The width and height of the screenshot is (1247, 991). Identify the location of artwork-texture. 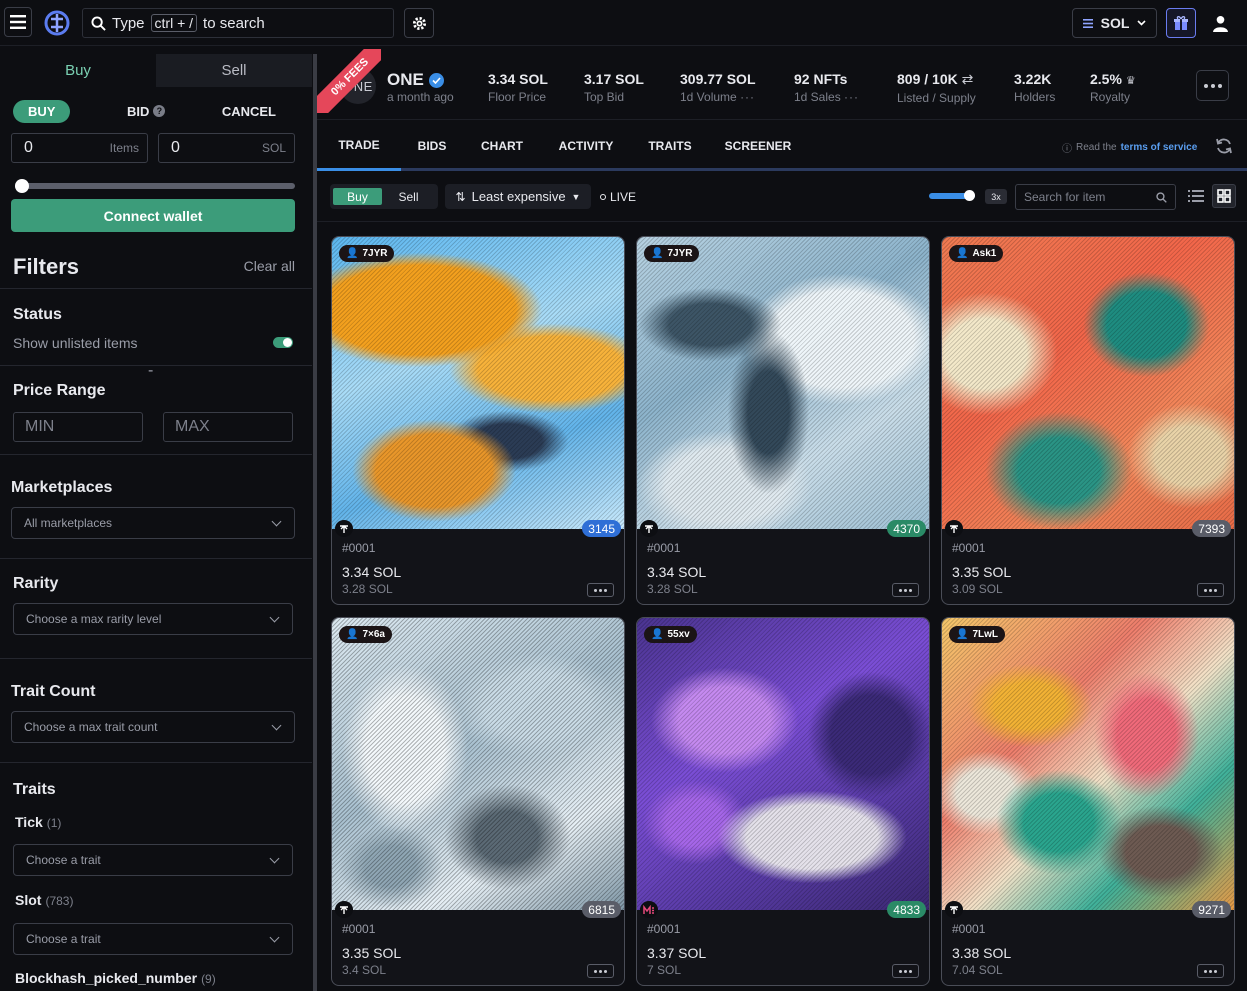
(478, 764).